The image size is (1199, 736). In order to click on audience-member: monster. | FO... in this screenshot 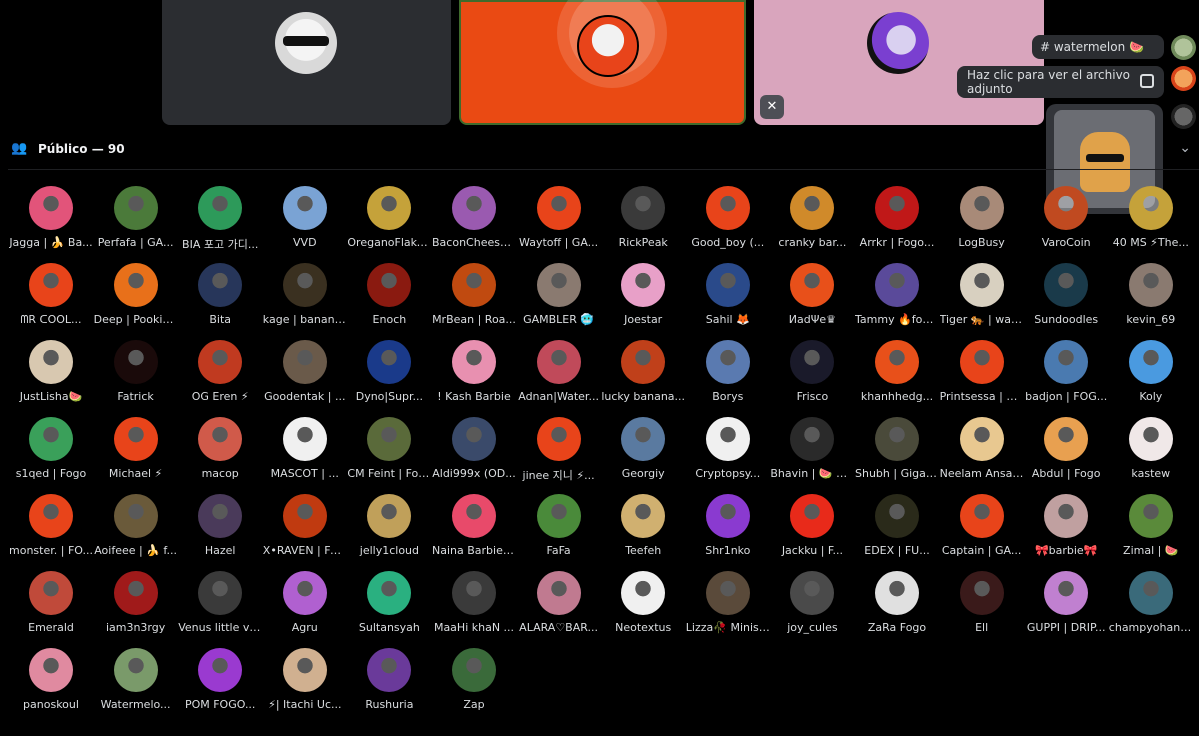, I will do `click(51, 529)`.